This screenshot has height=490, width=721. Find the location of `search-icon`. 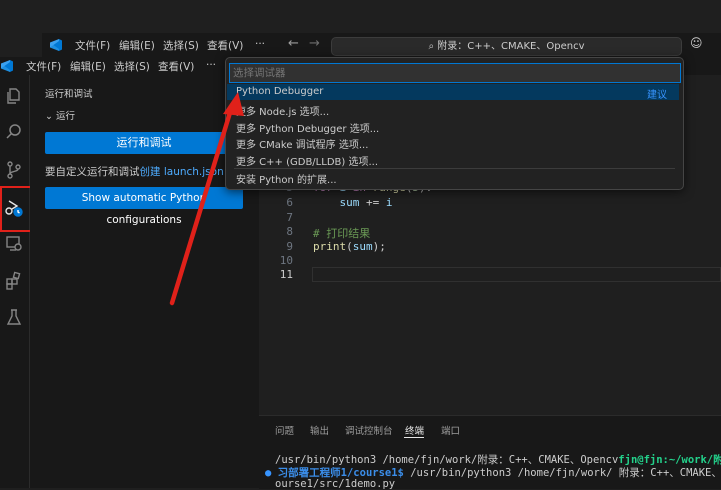

search-icon is located at coordinates (14, 132).